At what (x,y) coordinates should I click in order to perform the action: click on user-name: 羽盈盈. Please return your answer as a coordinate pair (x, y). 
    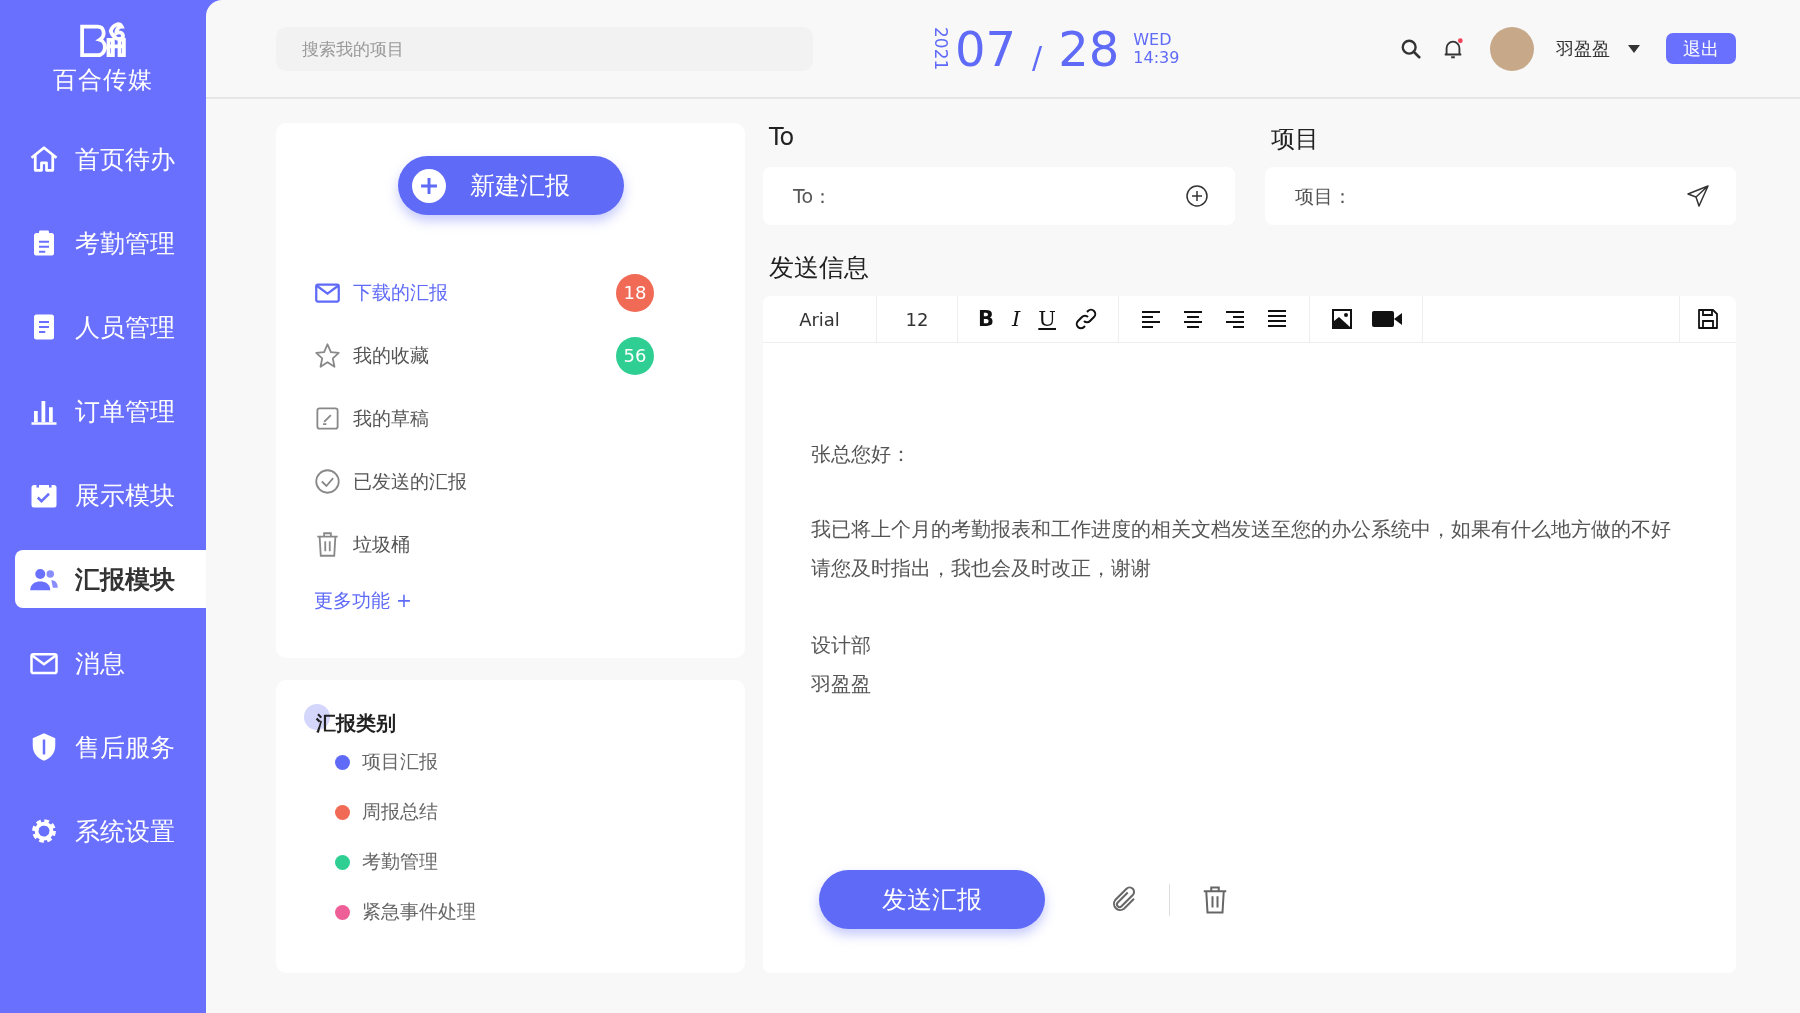
    Looking at the image, I should click on (1583, 48).